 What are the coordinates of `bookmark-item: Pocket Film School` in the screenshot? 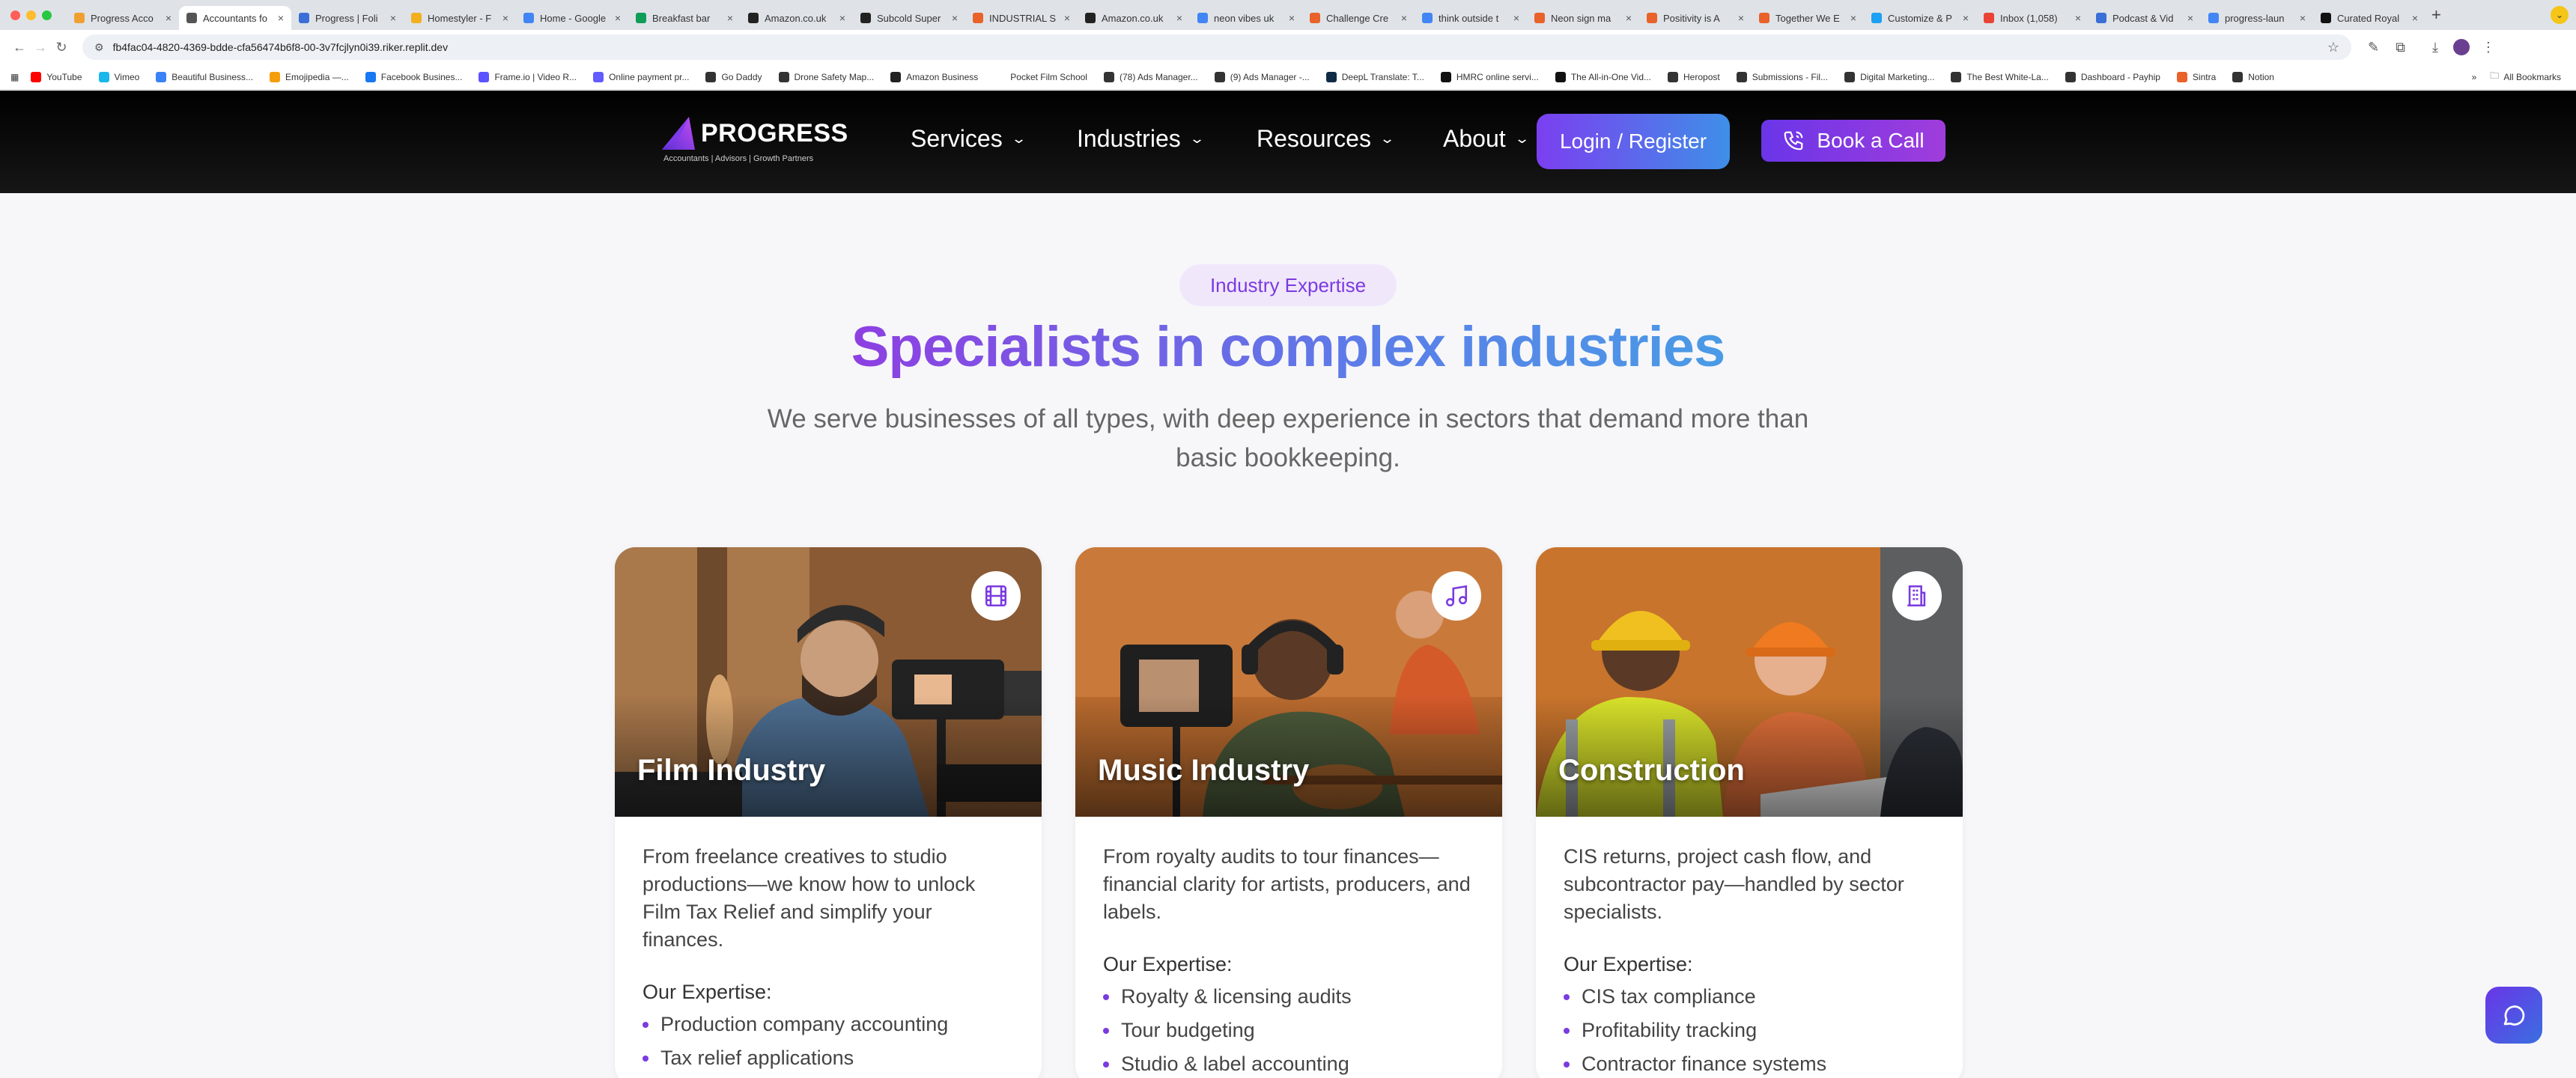 It's located at (1040, 76).